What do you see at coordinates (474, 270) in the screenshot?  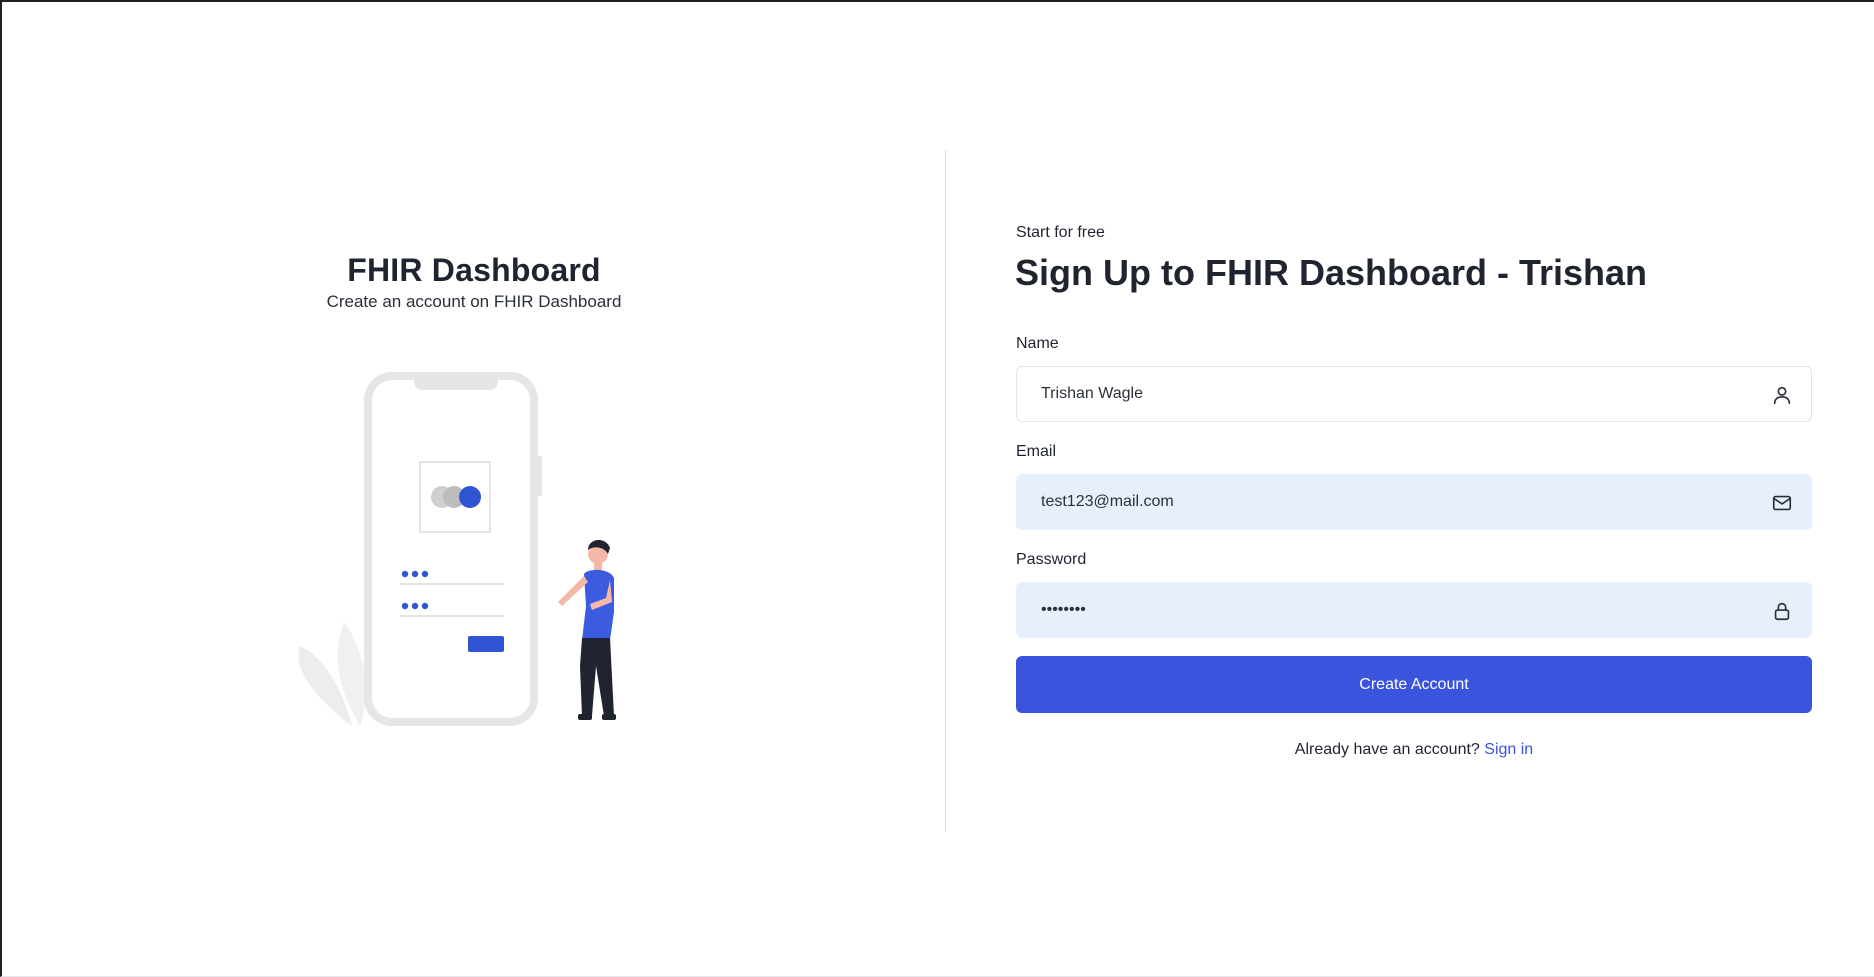 I see `brand-title: FHIR Dashboard` at bounding box center [474, 270].